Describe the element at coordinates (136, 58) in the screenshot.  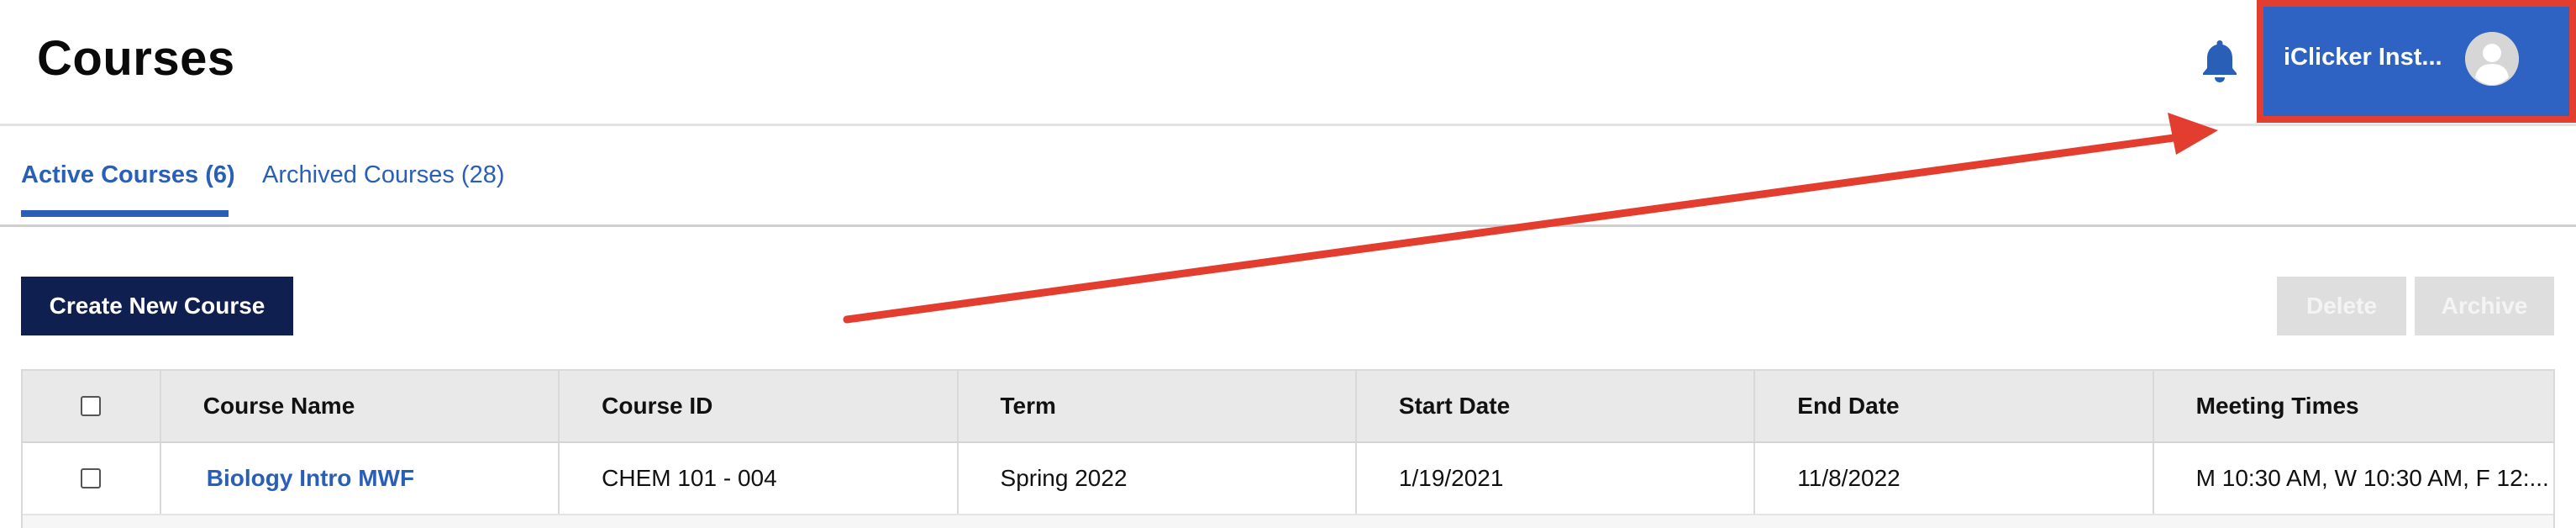
I see `page-title: Courses` at that location.